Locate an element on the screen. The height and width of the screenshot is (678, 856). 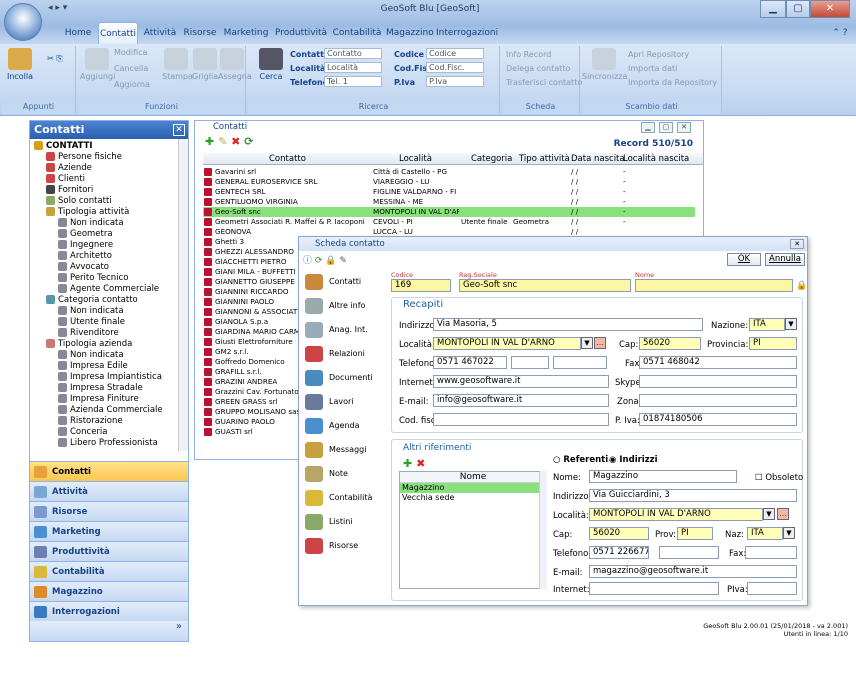
modify-button: Modifica is located at coordinates (136, 52).